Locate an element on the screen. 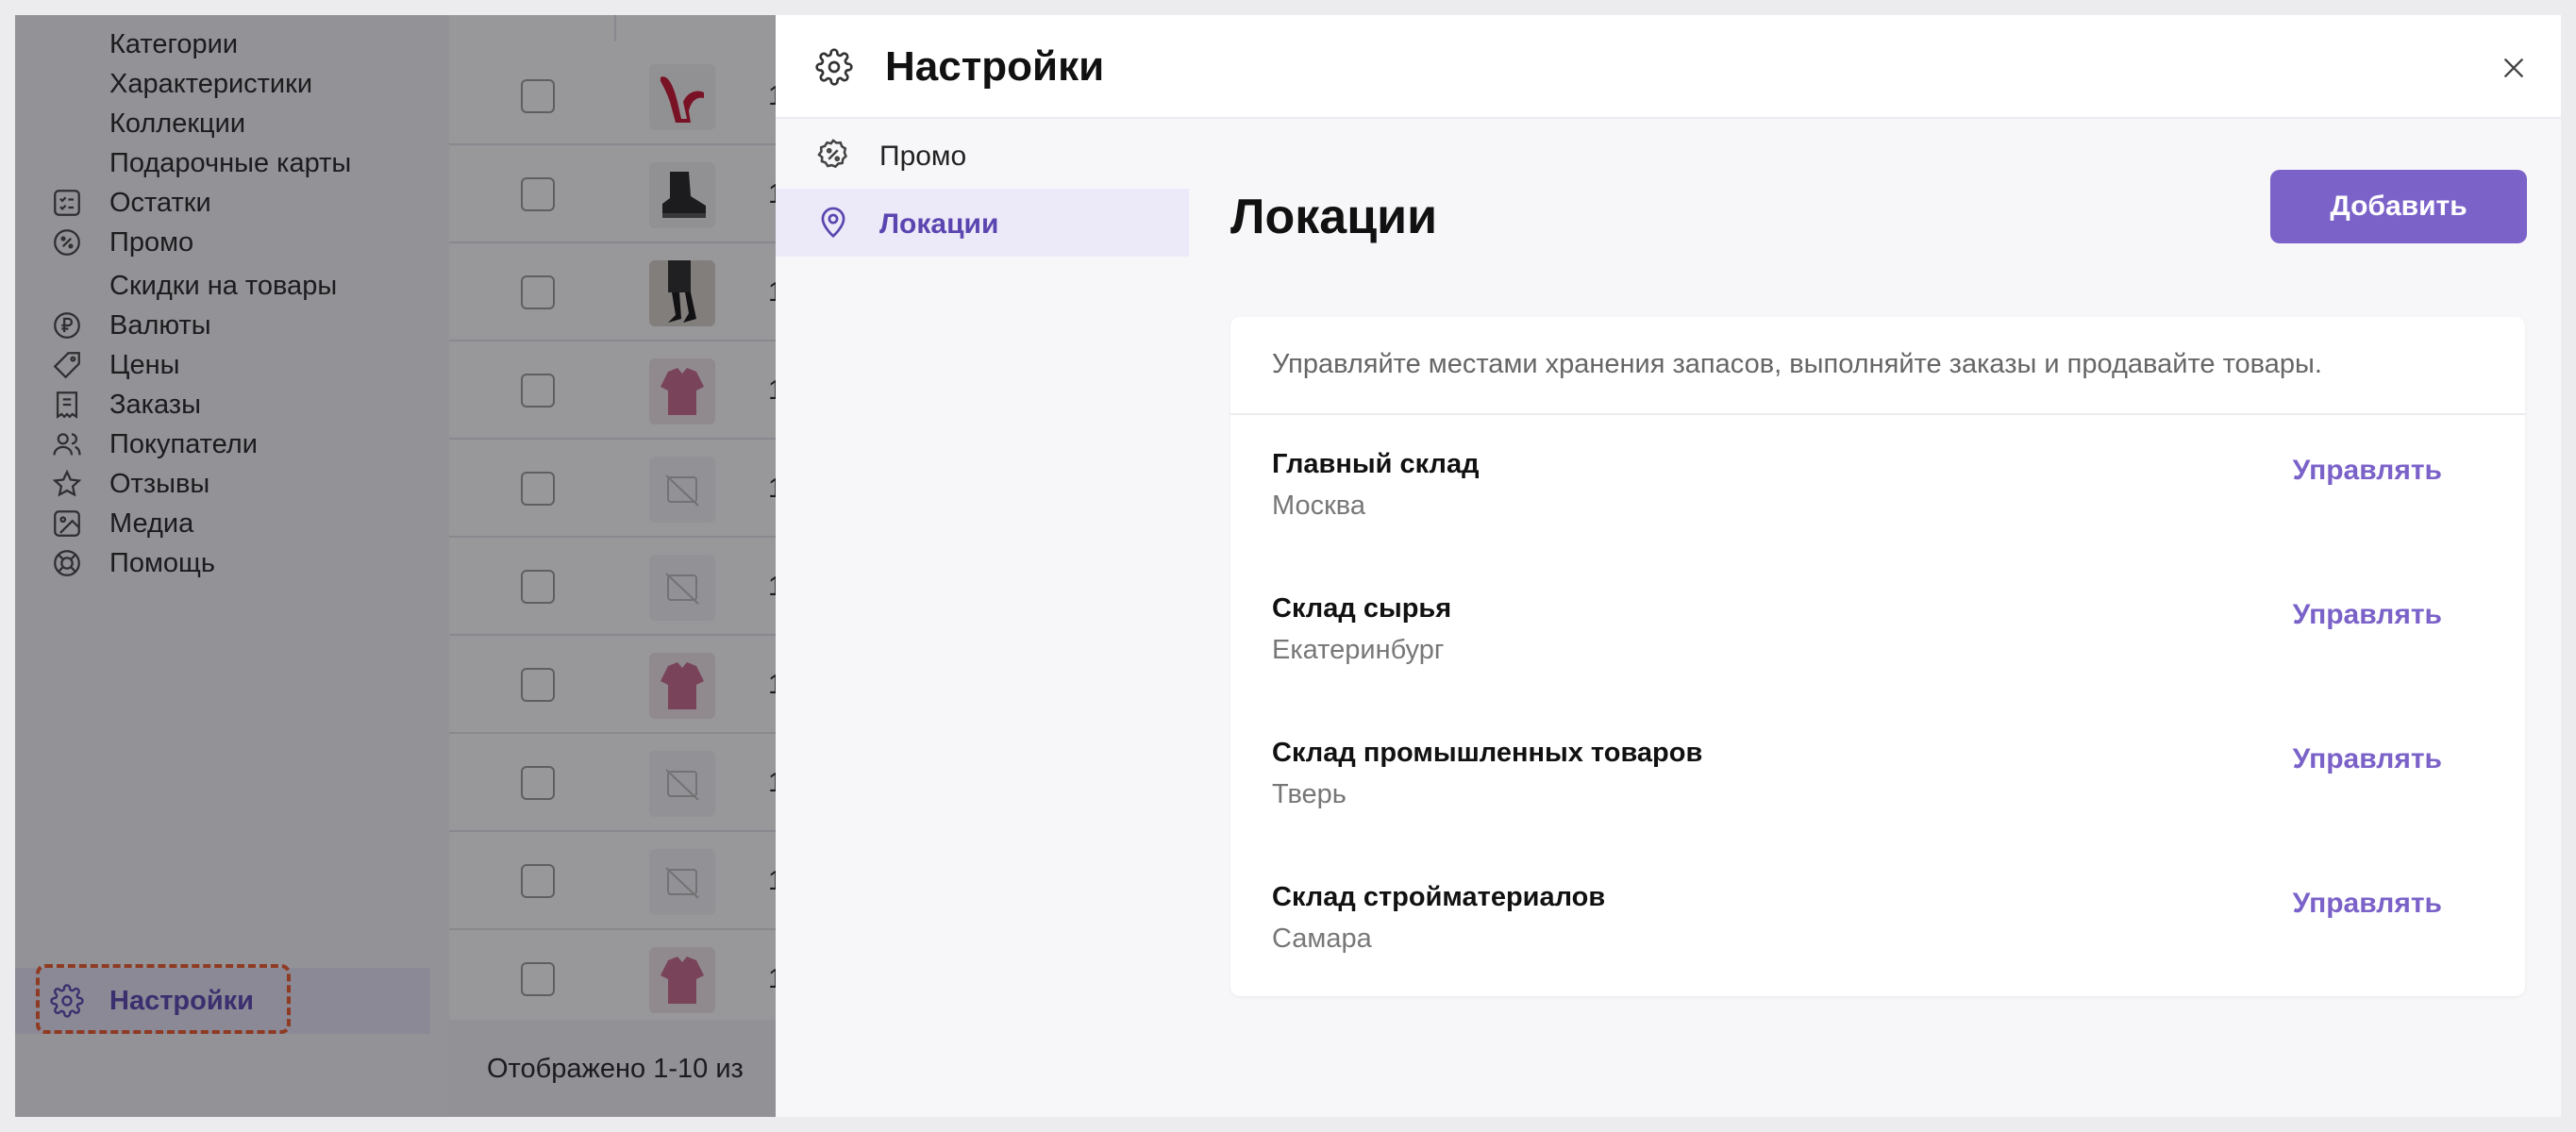  settings-nav-item-locations: Локации is located at coordinates (982, 223).